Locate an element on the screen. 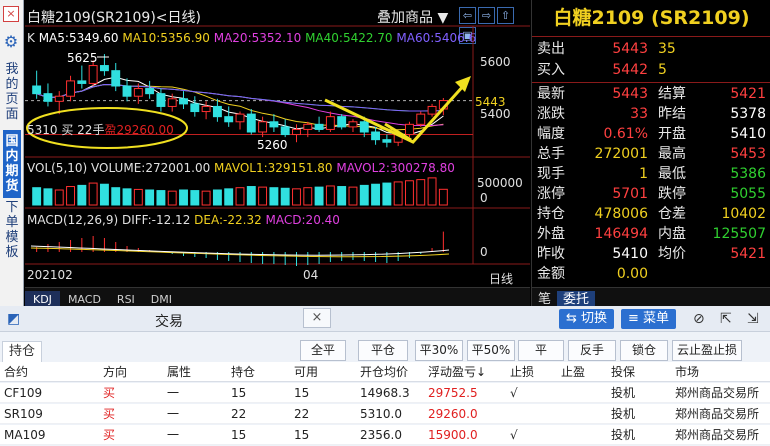 This screenshot has width=770, height=446. sidebar-item-my-page: 我的页面 is located at coordinates (12, 92).